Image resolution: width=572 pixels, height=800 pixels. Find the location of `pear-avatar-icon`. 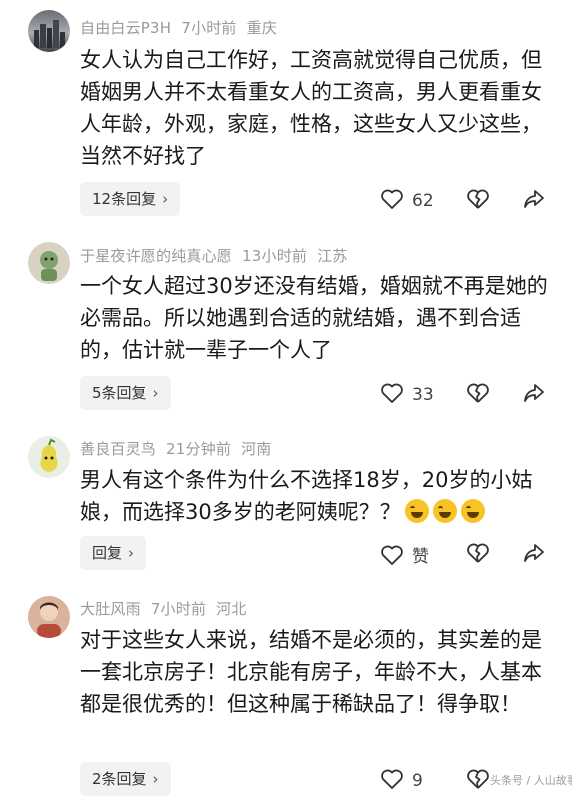

pear-avatar-icon is located at coordinates (49, 455).